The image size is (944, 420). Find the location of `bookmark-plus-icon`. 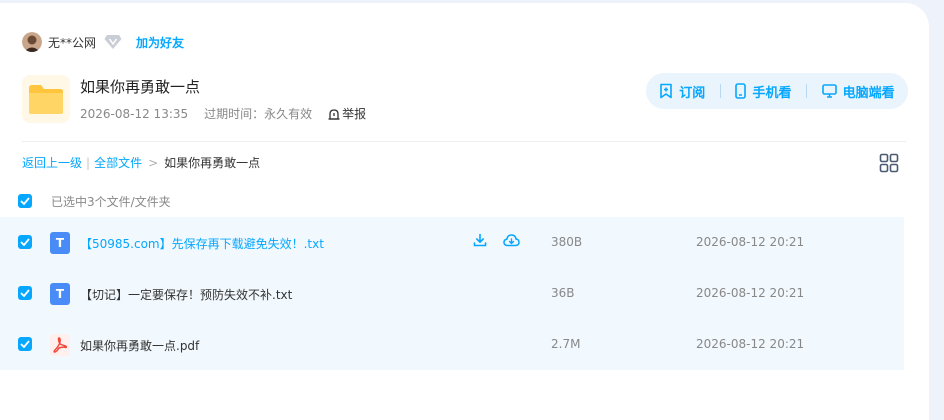

bookmark-plus-icon is located at coordinates (666, 91).